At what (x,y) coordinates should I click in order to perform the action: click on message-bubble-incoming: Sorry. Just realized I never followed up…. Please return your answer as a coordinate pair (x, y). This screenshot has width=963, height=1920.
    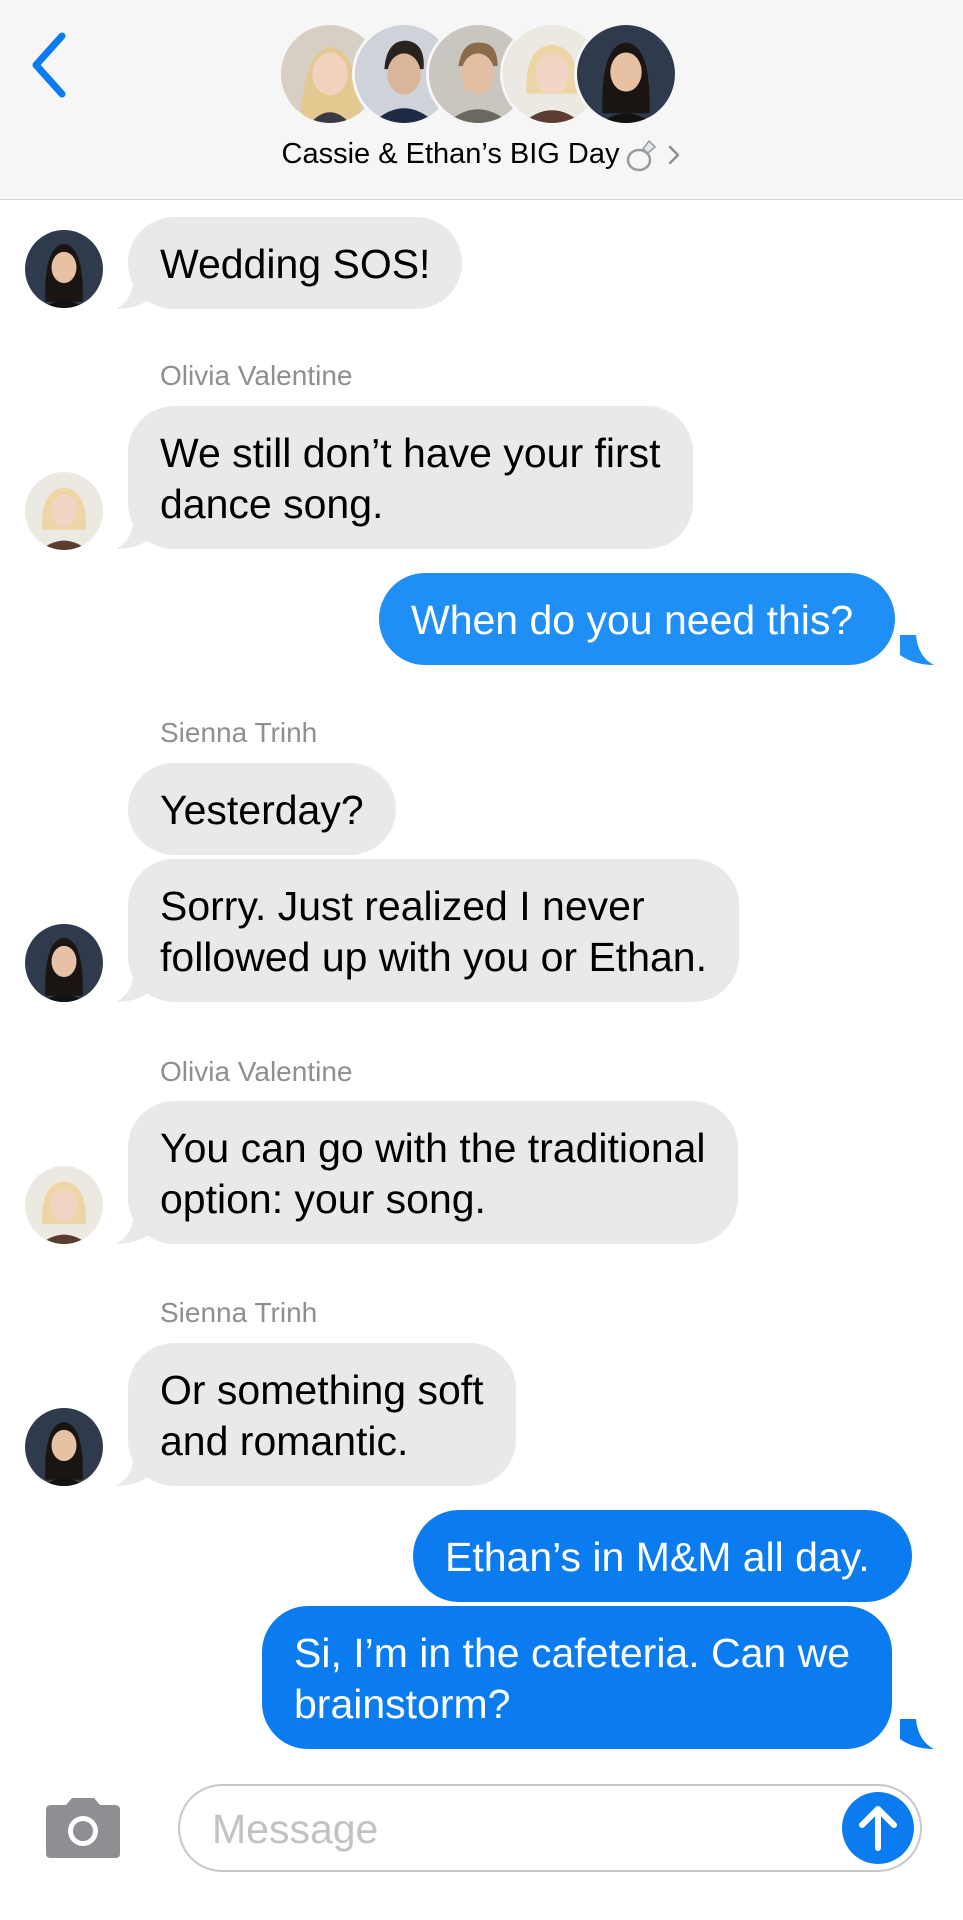
    Looking at the image, I should click on (433, 930).